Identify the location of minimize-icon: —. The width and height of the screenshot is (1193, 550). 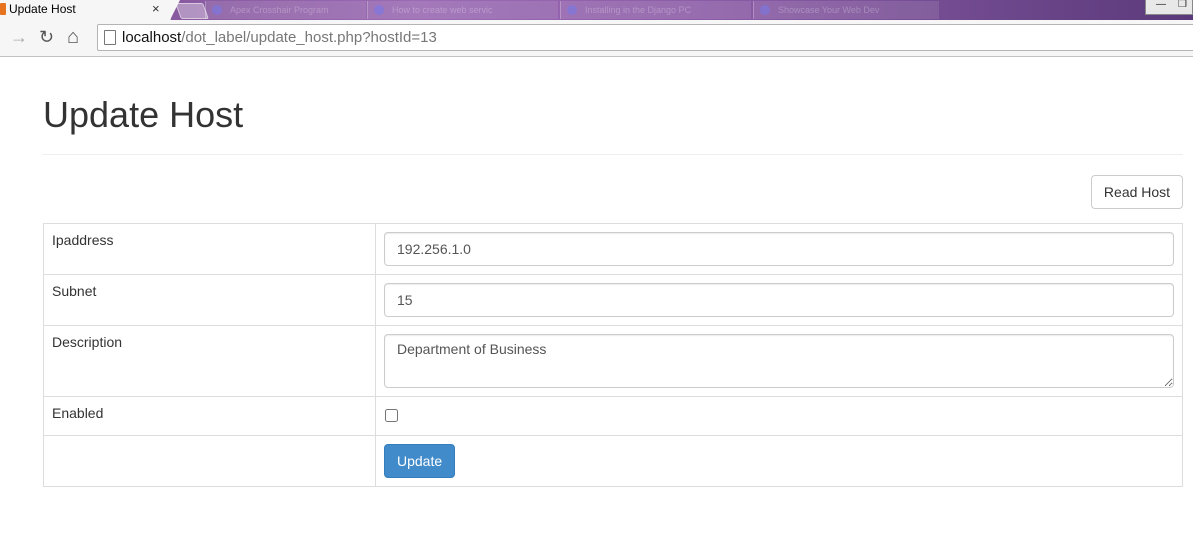
(1161, 5).